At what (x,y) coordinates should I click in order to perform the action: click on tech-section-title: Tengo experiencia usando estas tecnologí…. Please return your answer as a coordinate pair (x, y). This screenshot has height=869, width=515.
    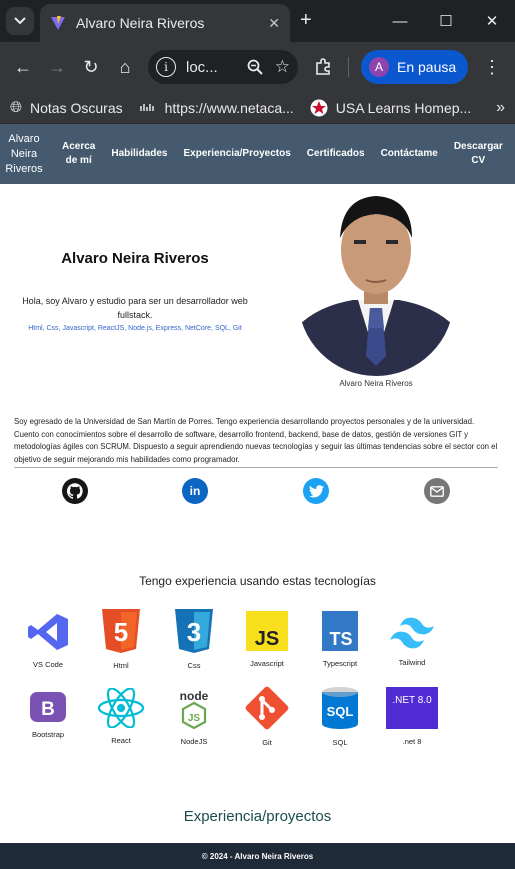
    Looking at the image, I should click on (257, 581).